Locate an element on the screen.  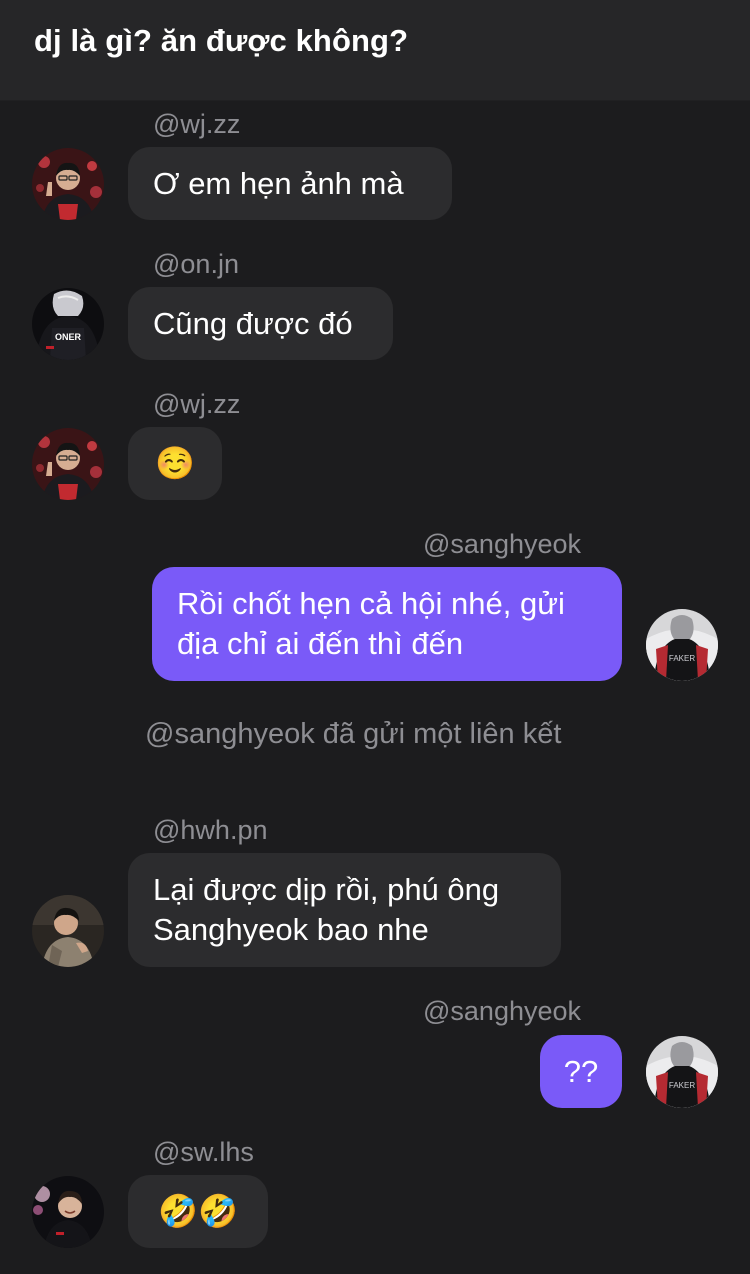
message-text-line: Sanghyeok bao nhe is located at coordinates (291, 929).